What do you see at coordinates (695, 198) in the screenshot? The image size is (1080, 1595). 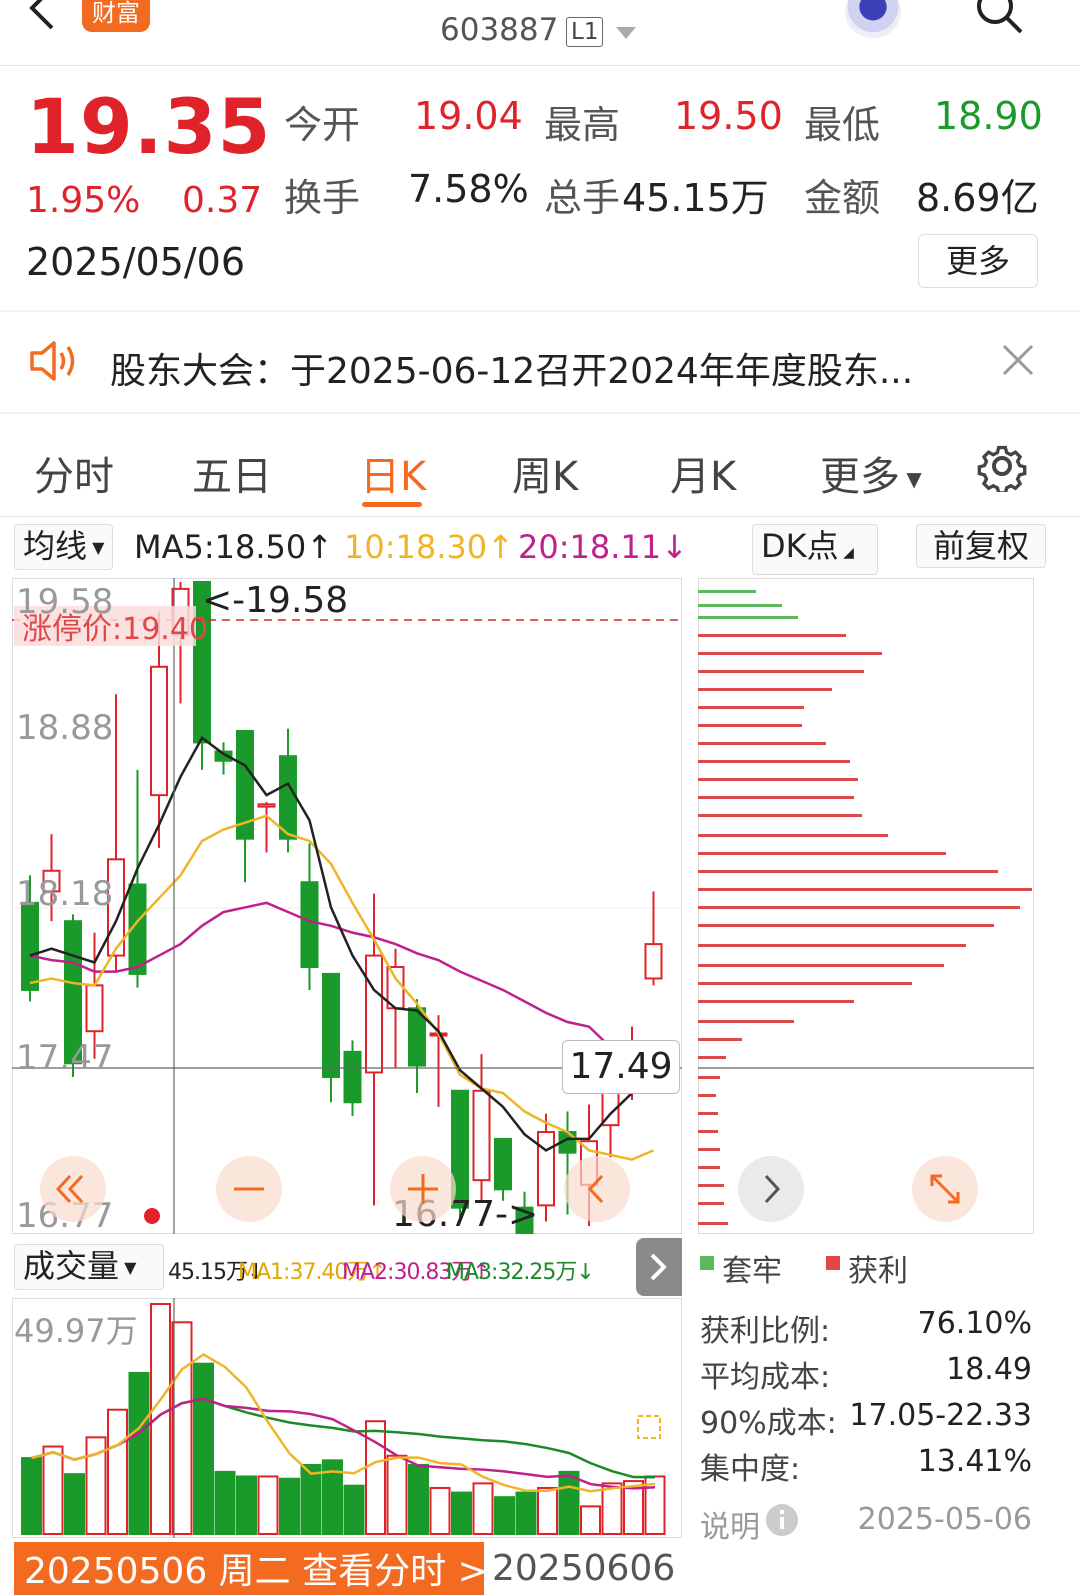 I see `volume-value: 45.15万` at bounding box center [695, 198].